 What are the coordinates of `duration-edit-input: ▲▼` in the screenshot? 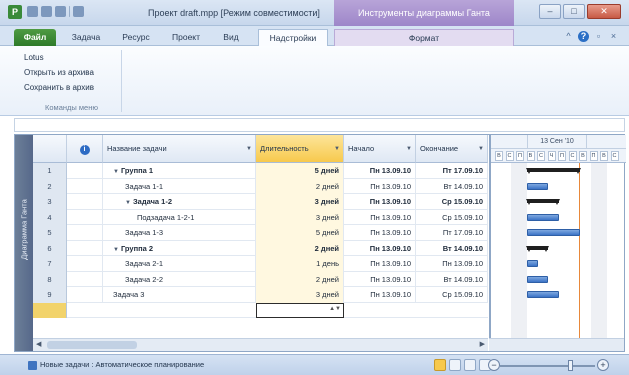 It's located at (300, 310).